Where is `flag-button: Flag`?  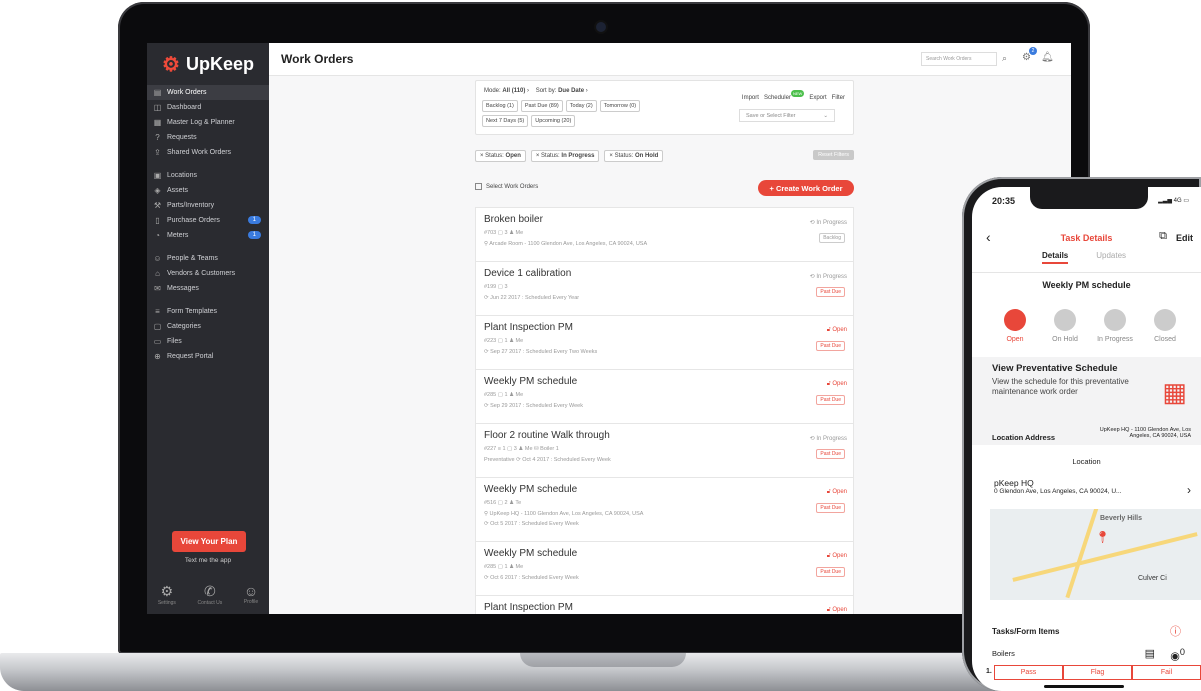 flag-button: Flag is located at coordinates (1097, 672).